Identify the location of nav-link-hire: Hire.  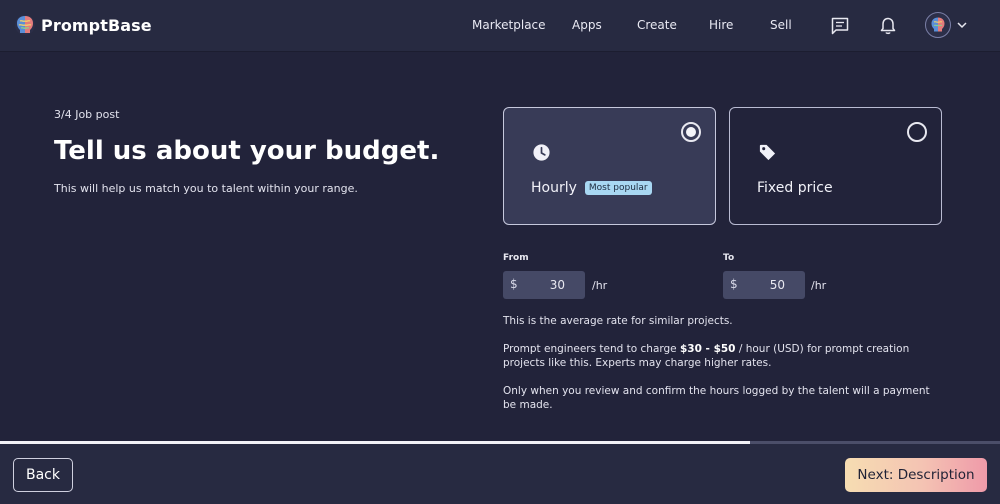
(721, 25).